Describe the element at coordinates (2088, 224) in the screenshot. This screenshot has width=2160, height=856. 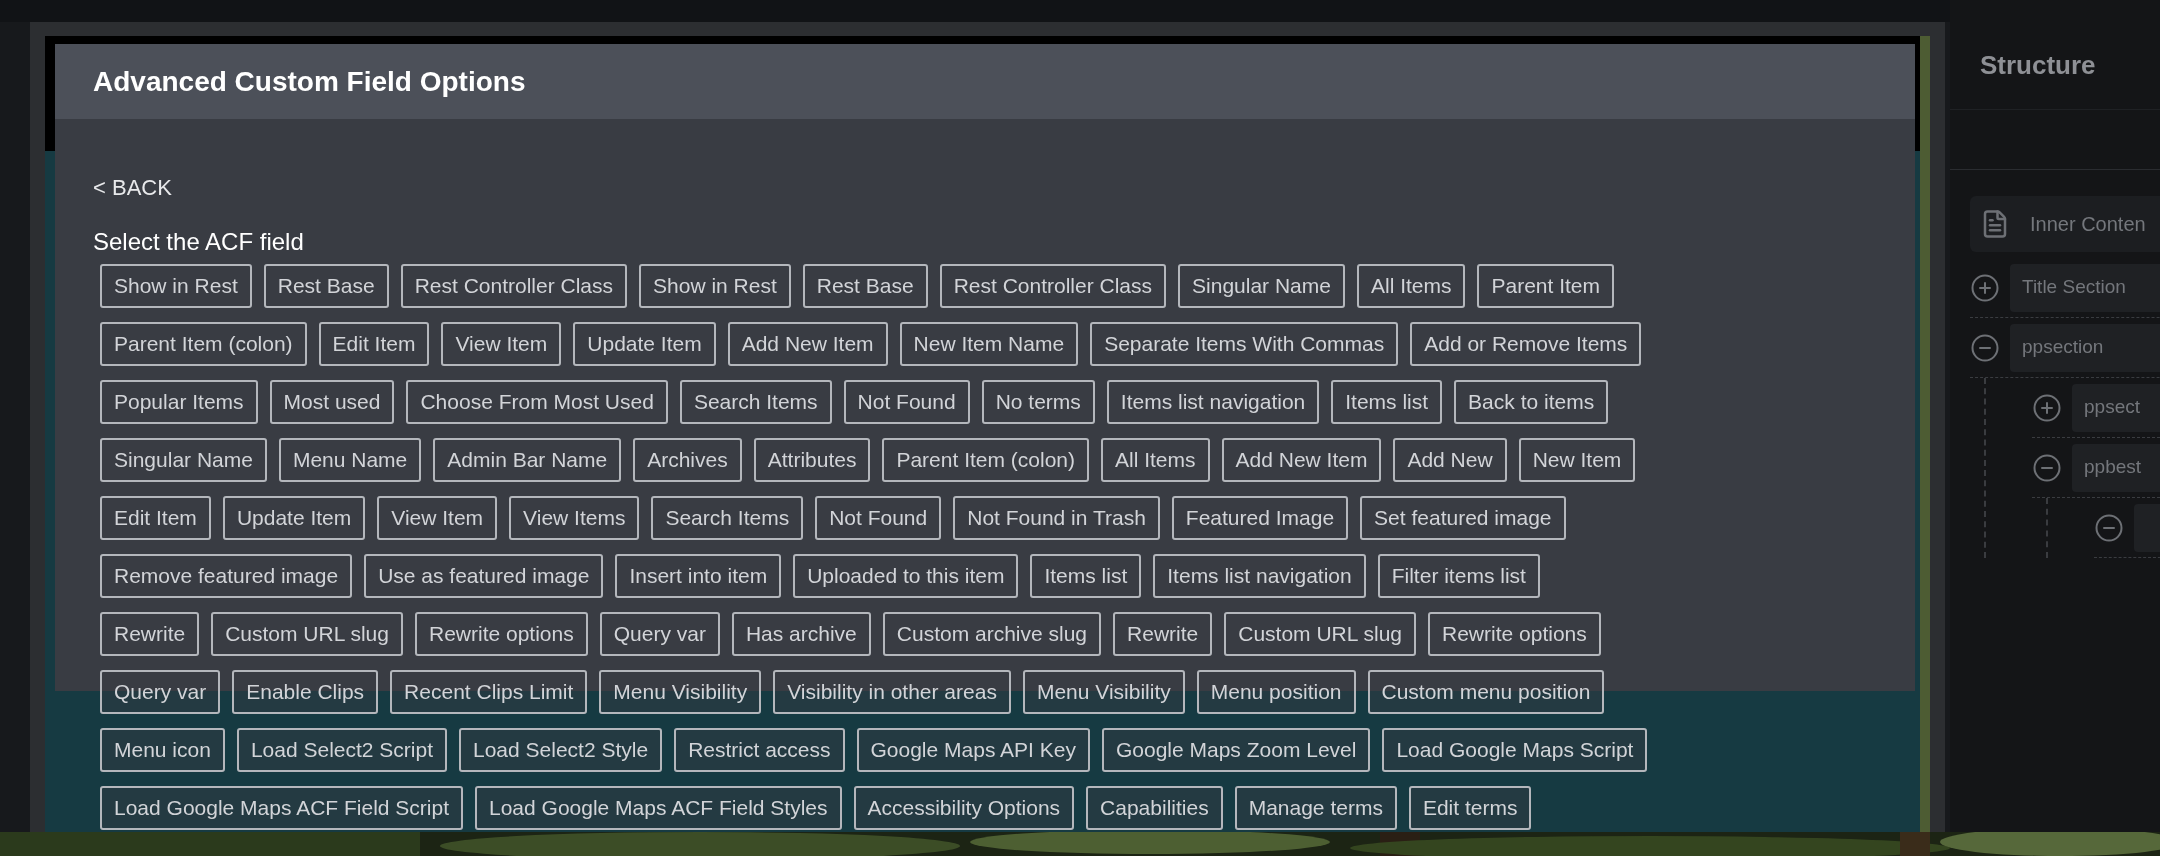
I see `tree-item-label: Inner Conten` at that location.